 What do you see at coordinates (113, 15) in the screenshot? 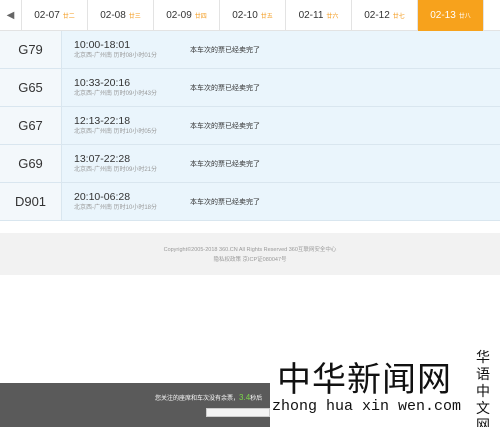
I see `date-tab-date: 02-08` at bounding box center [113, 15].